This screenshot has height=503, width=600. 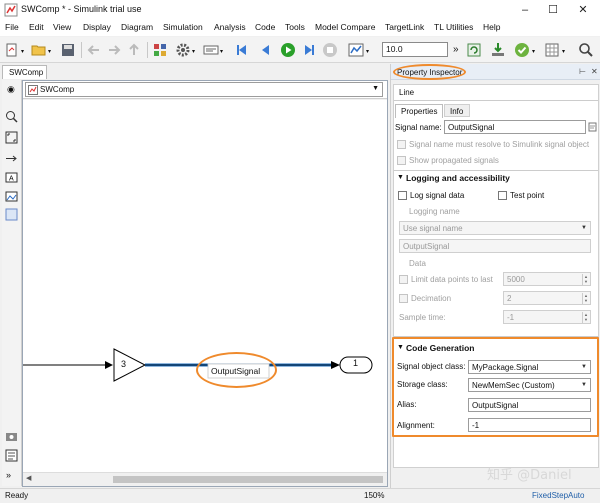 I want to click on horizontal-scrollbar: ◀, so click(x=205, y=479).